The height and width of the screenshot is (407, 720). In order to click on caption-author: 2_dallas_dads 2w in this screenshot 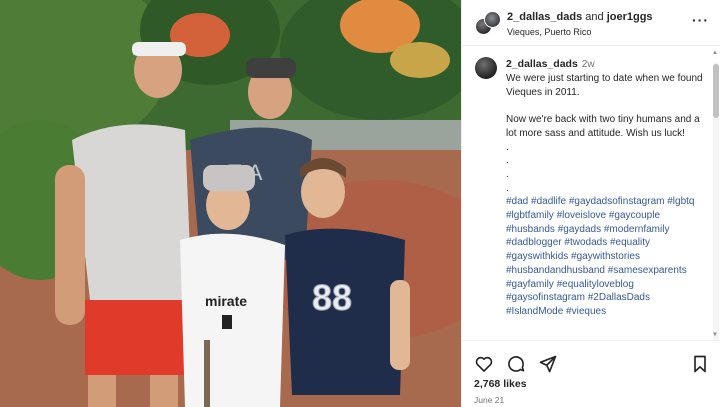, I will do `click(550, 64)`.